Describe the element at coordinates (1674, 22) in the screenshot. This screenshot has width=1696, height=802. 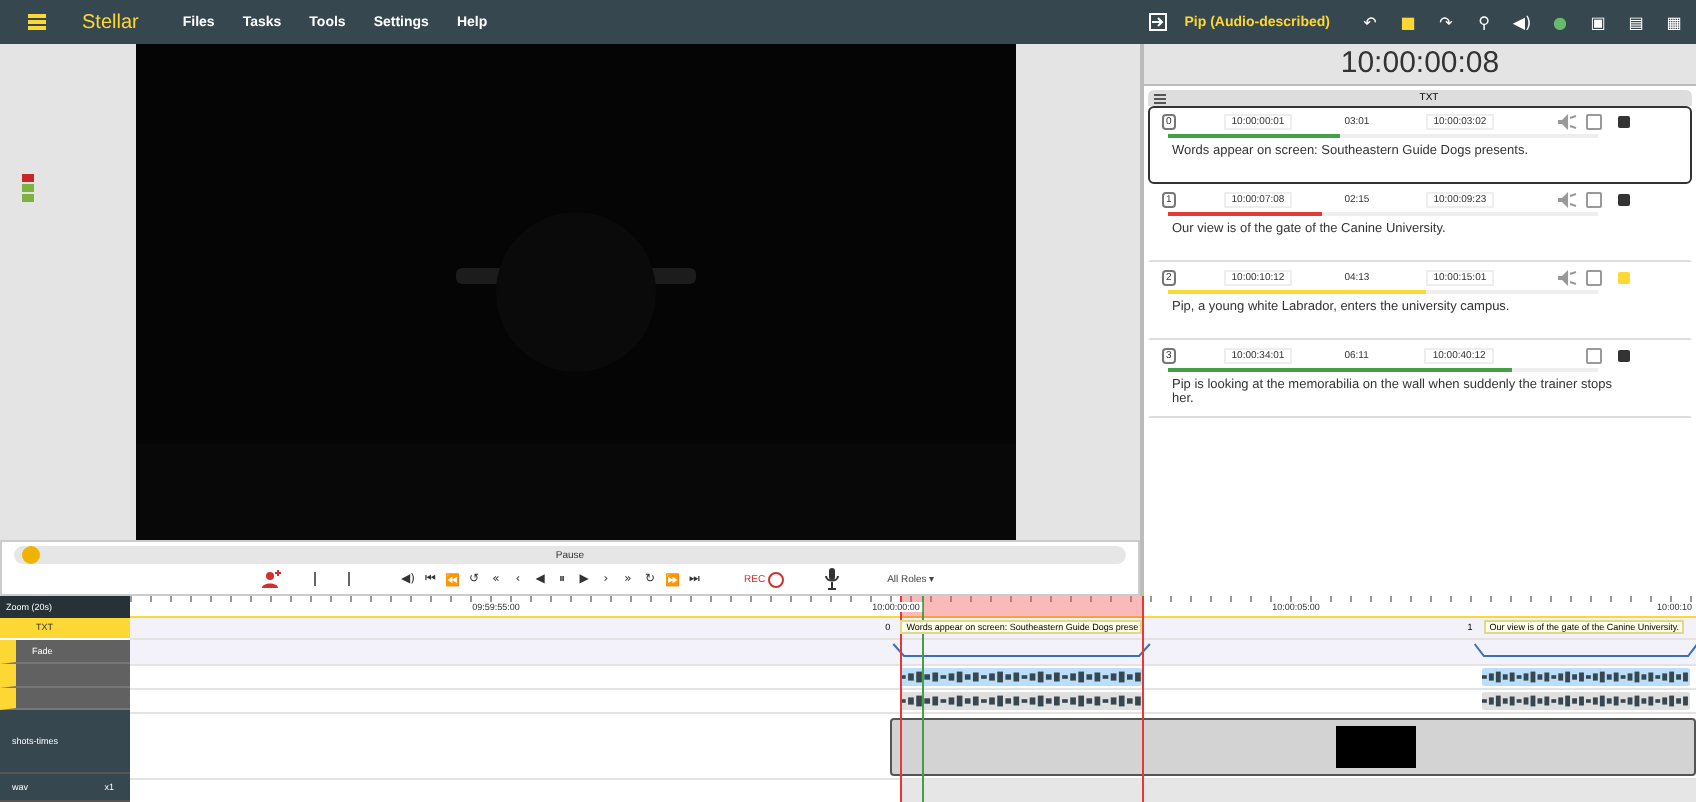
I see `toolbar-button: ▦` at that location.